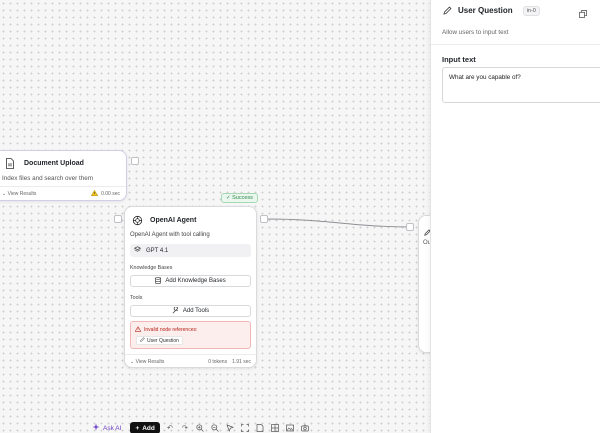  What do you see at coordinates (9, 163) in the screenshot?
I see `document-icon` at bounding box center [9, 163].